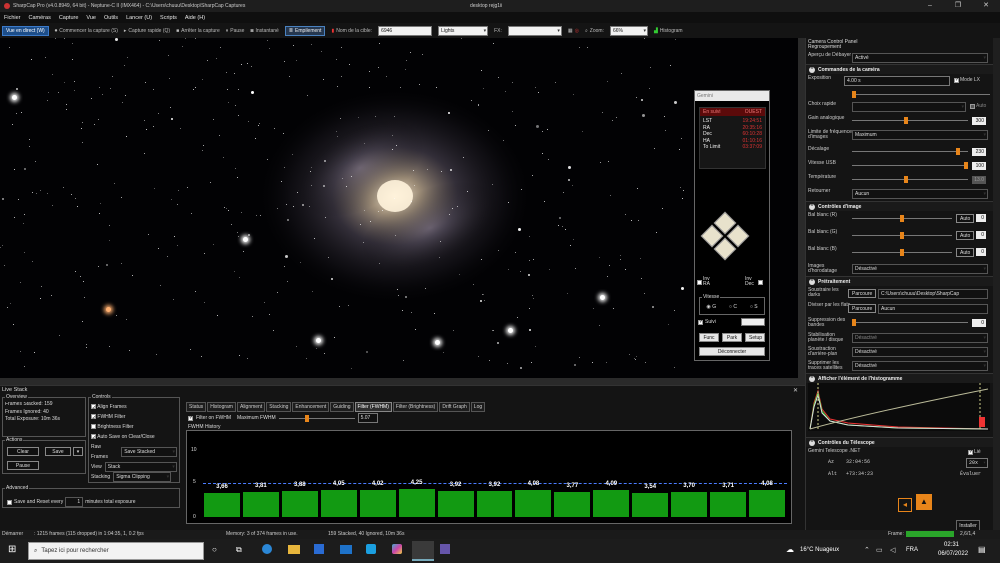 The height and width of the screenshot is (563, 1000). I want to click on menu-aide: Aide (H), so click(195, 18).